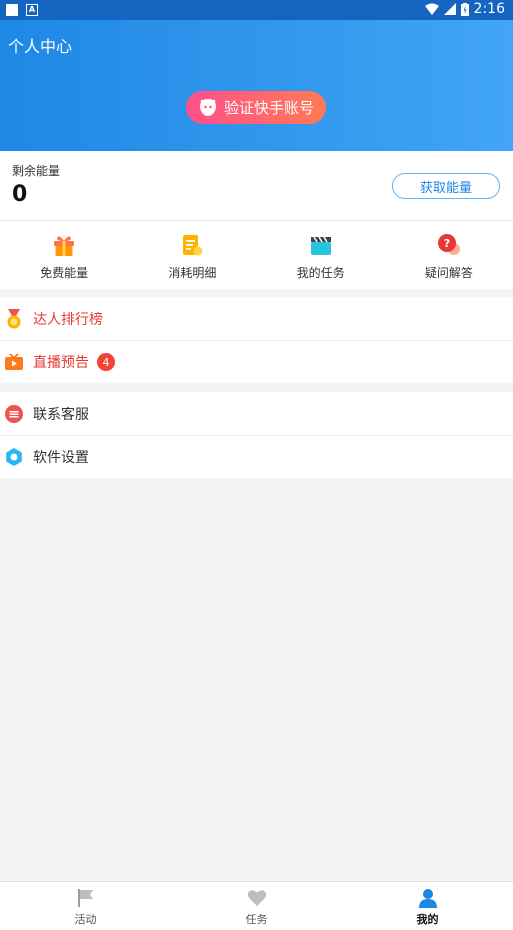 This screenshot has width=513, height=930. I want to click on menu-item-rankings: 达人排行榜, so click(256, 318).